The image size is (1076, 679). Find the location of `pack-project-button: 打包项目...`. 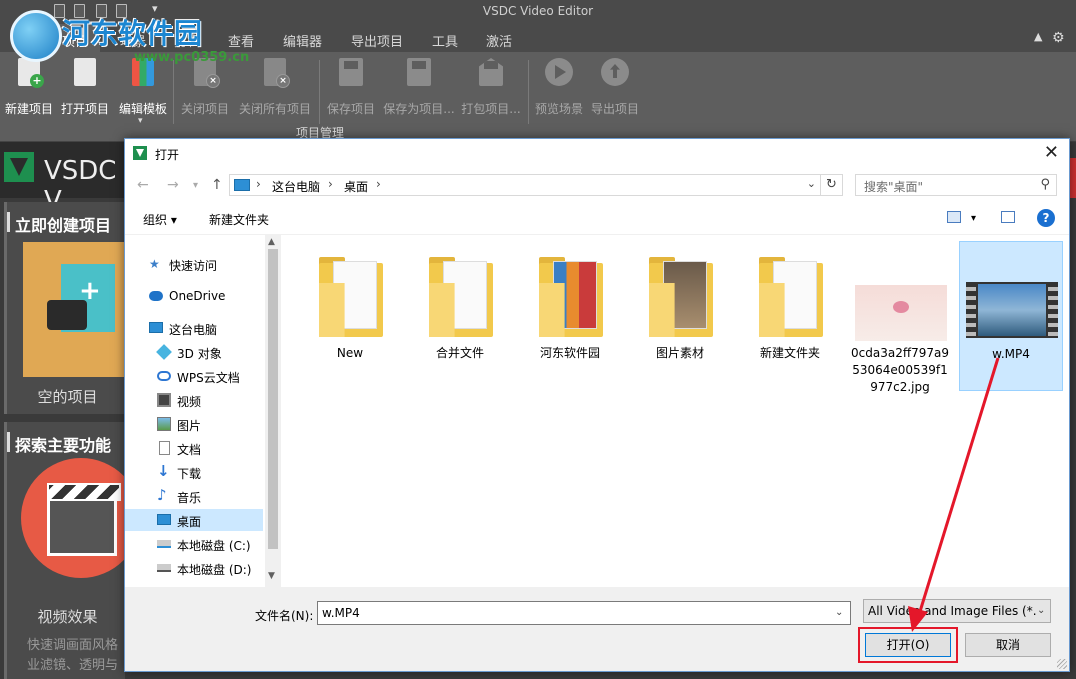

pack-project-button: 打包项目... is located at coordinates (491, 94).